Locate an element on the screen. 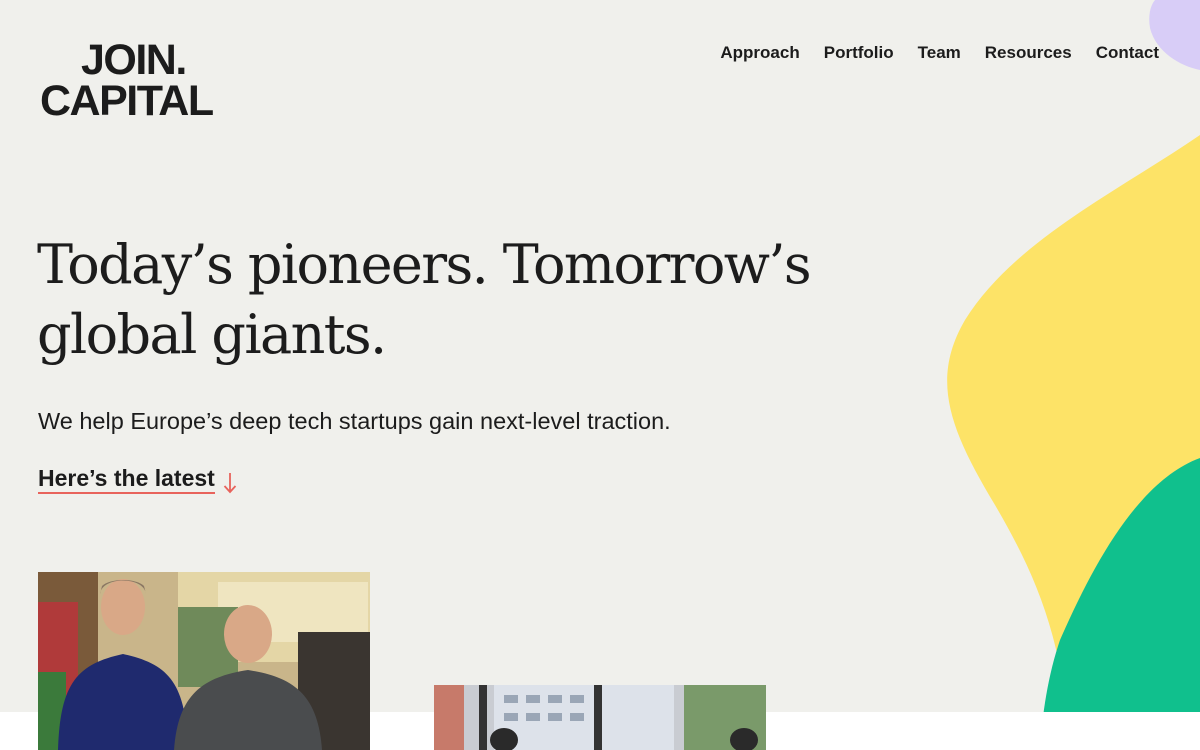 Image resolution: width=1200 pixels, height=750 pixels. founders-photo is located at coordinates (204, 661).